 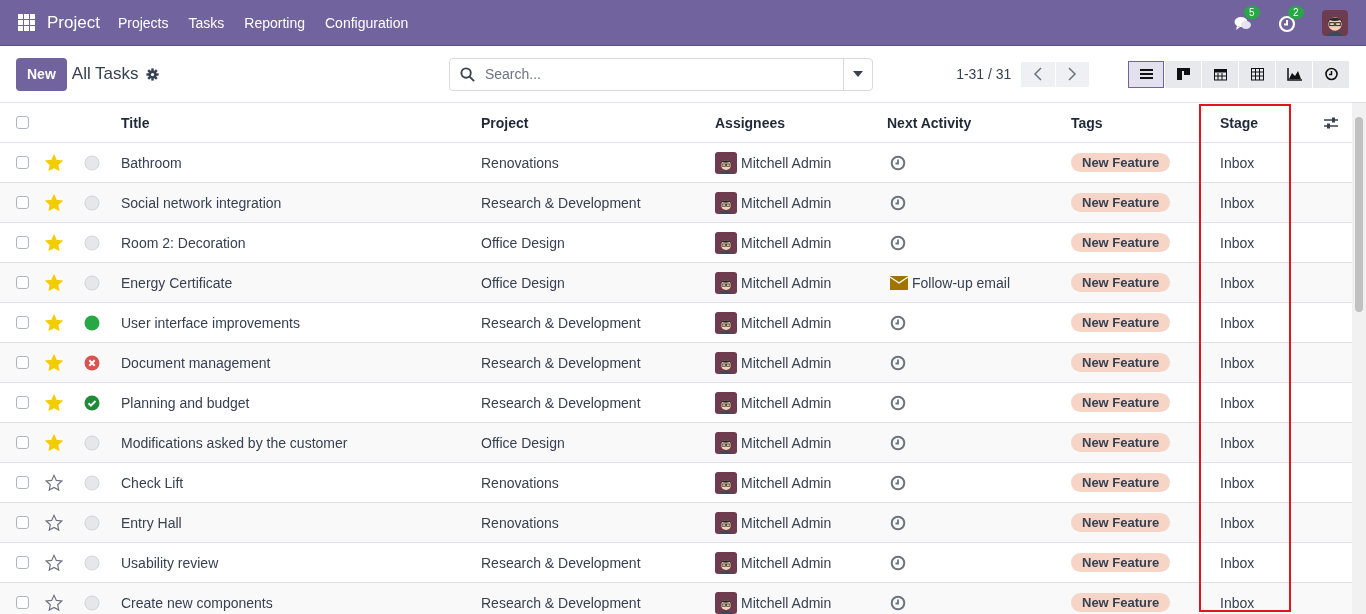 What do you see at coordinates (1359, 358) in the screenshot?
I see `scrollbar` at bounding box center [1359, 358].